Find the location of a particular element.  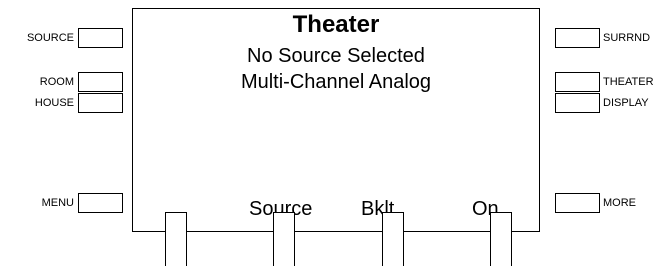

surrnd-button is located at coordinates (577, 38).